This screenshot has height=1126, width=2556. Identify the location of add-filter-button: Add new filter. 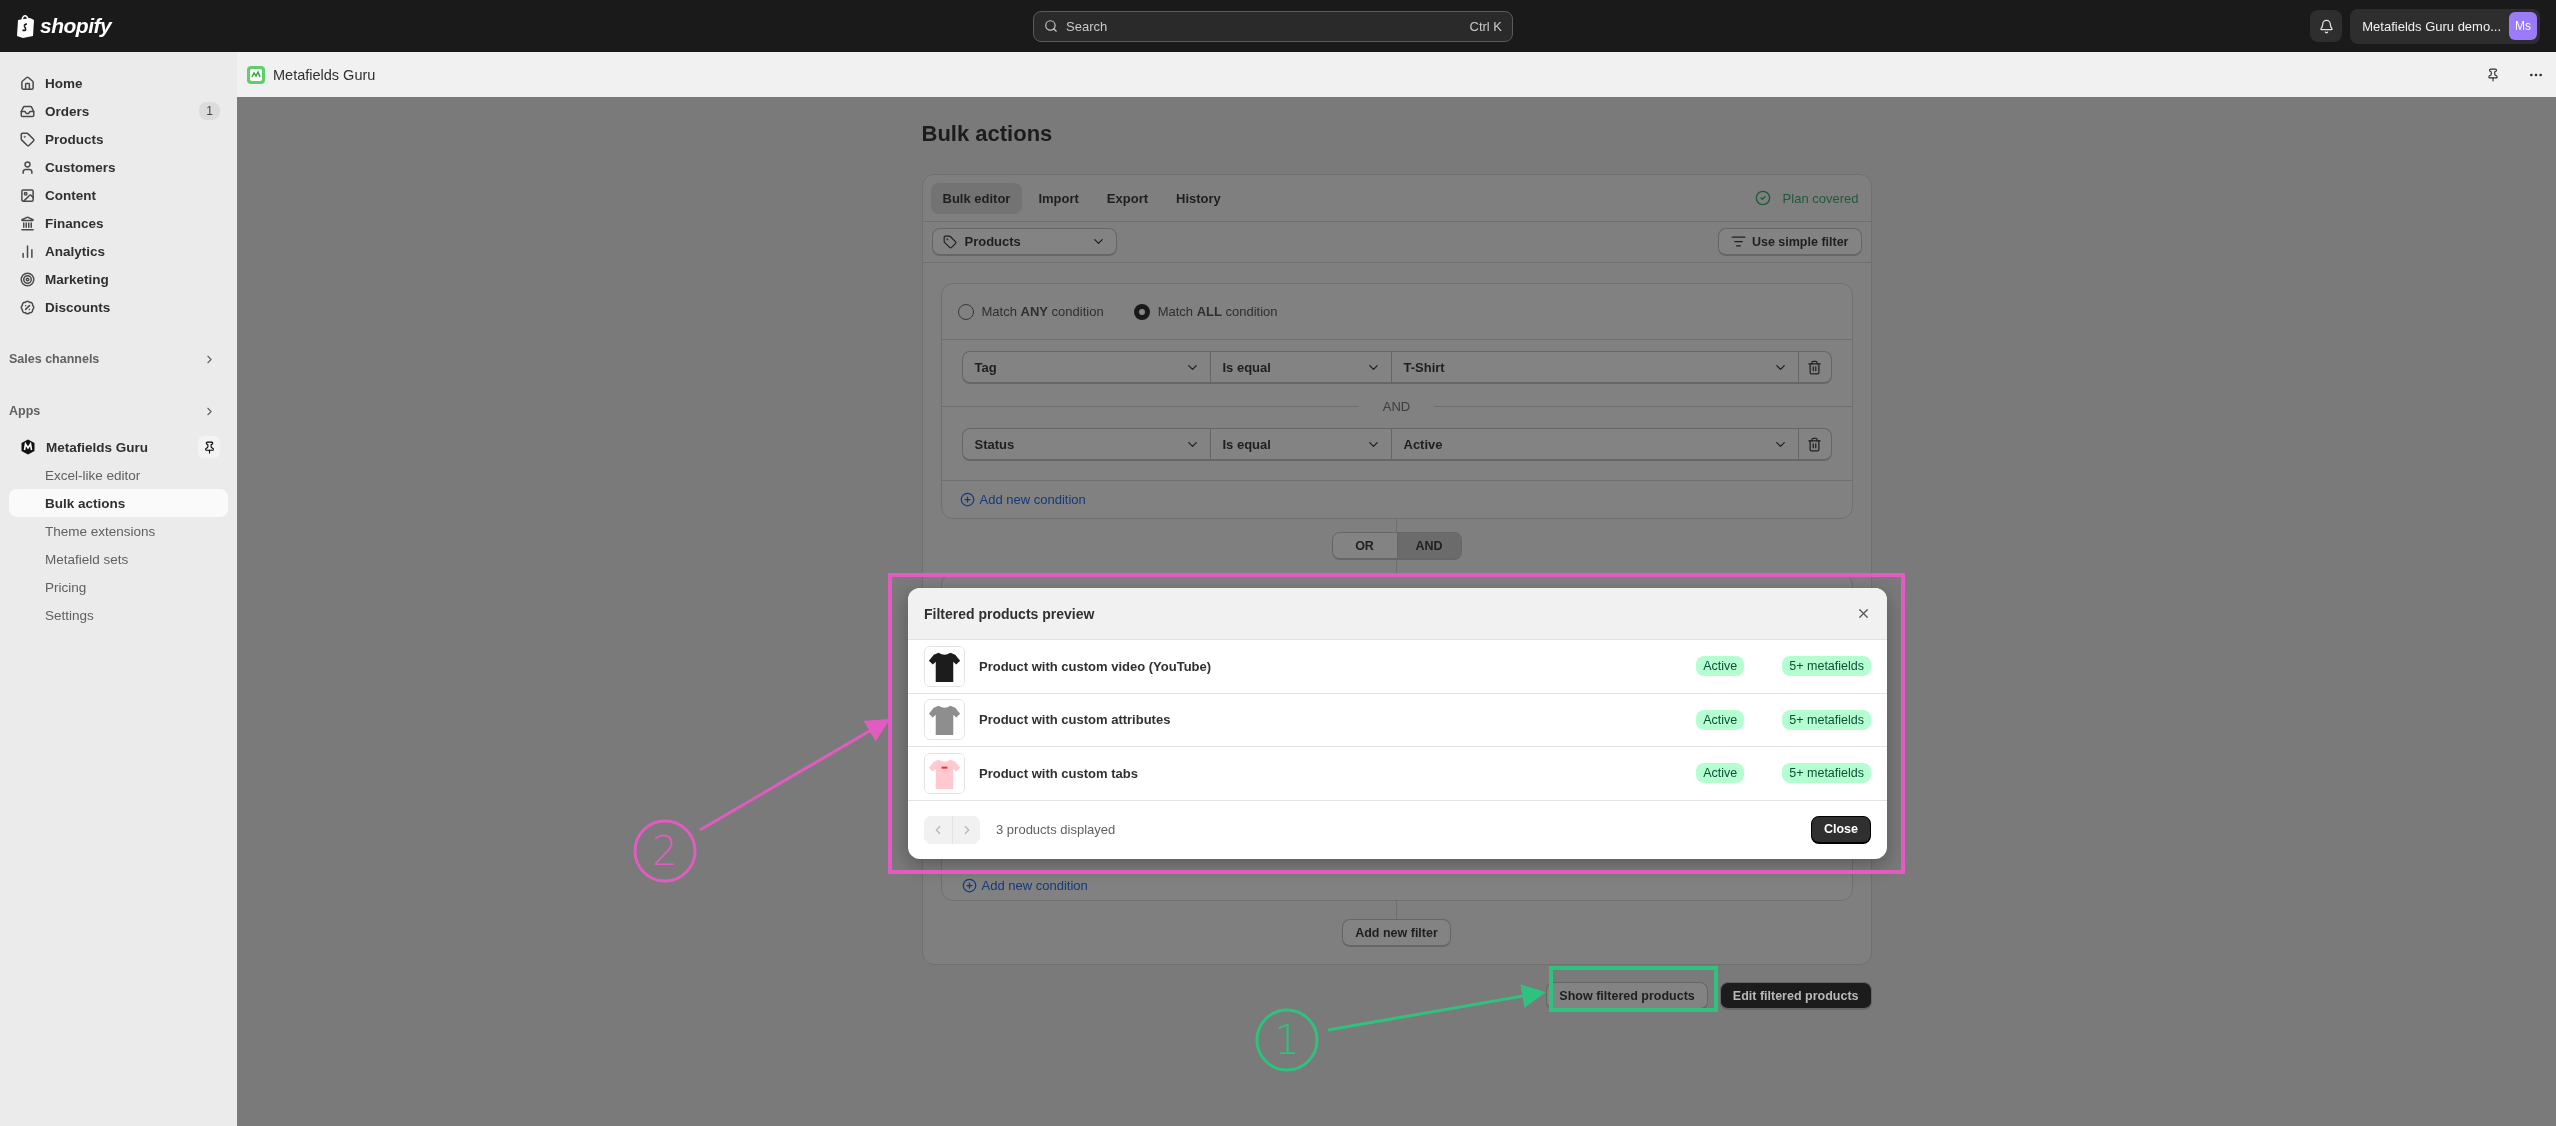
(1396, 933).